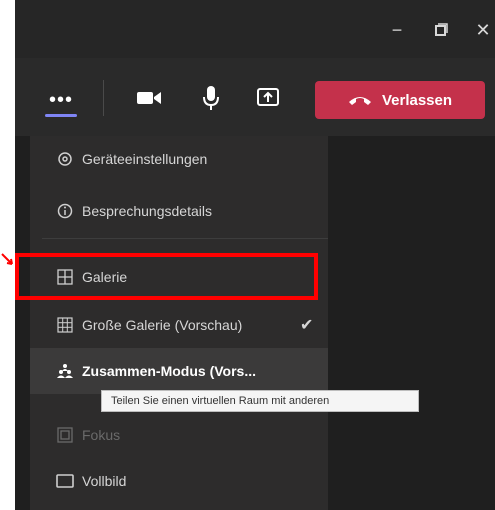  I want to click on info-icon, so click(65, 211).